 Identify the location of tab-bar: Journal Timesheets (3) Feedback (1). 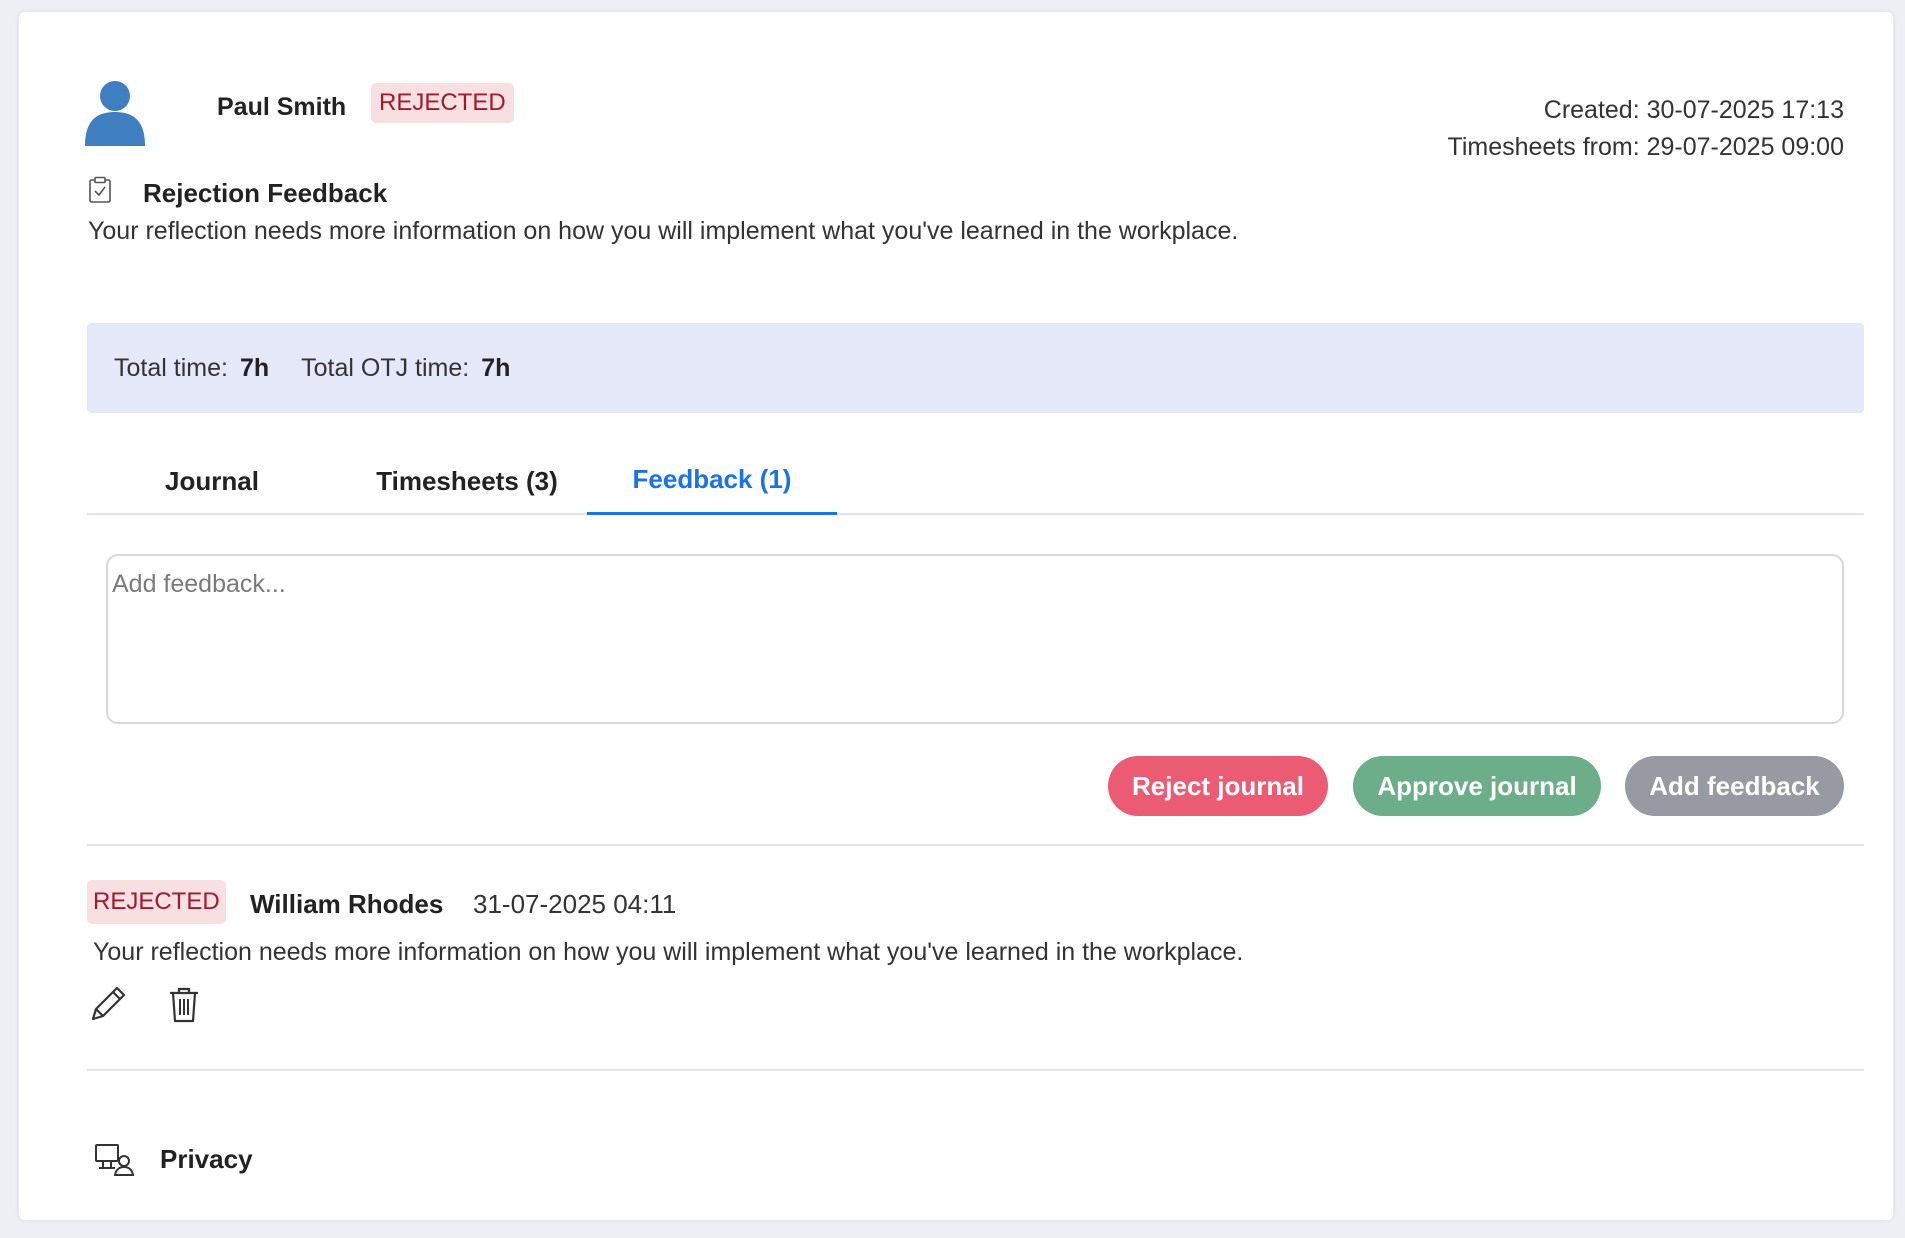
(975, 481).